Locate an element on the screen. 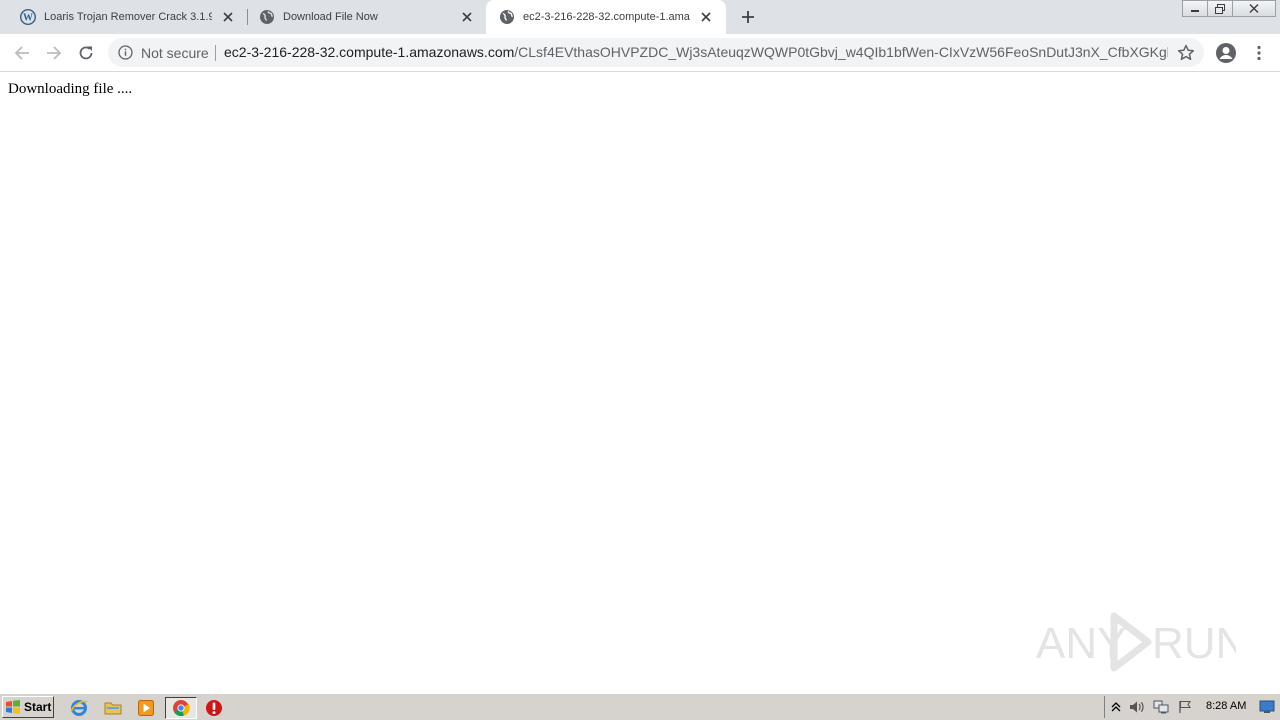  reload-icon is located at coordinates (86, 53).